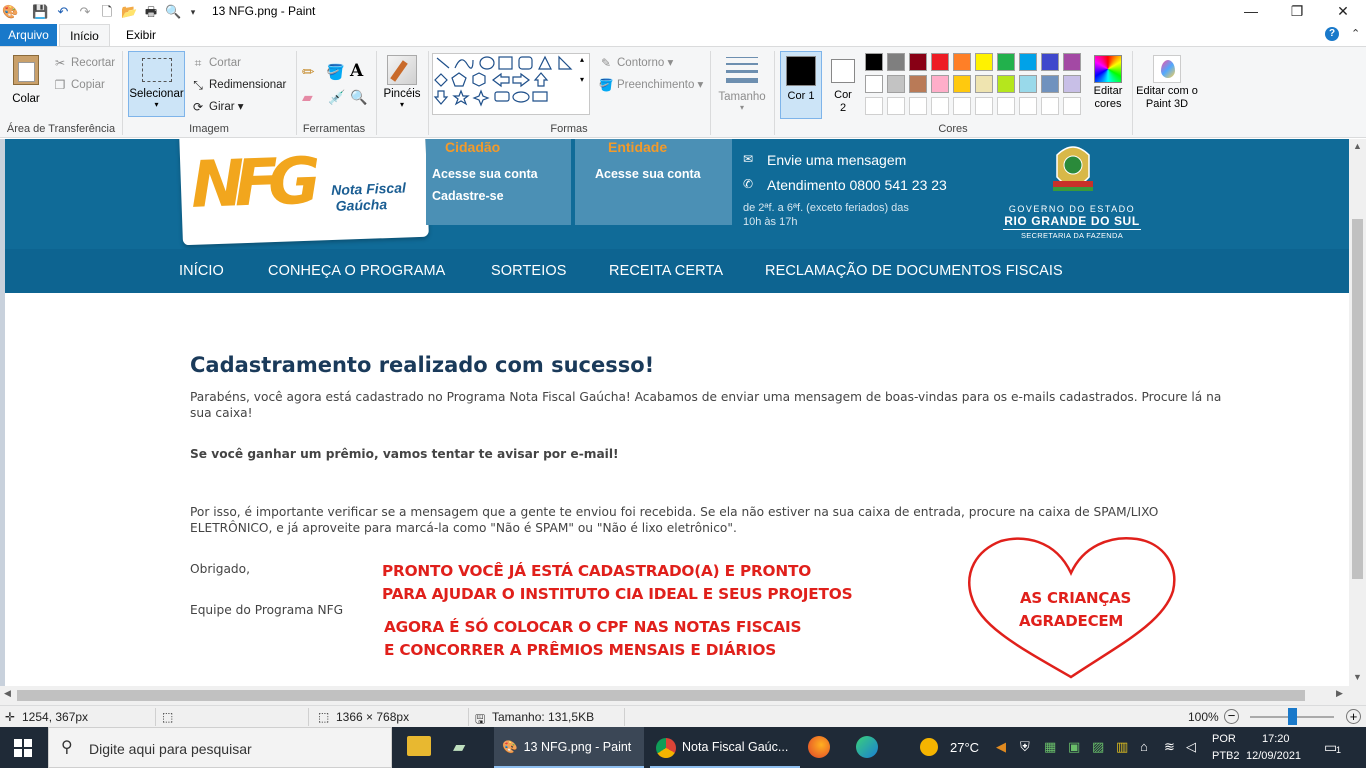  I want to click on tab-exibir: Exibir, so click(141, 35).